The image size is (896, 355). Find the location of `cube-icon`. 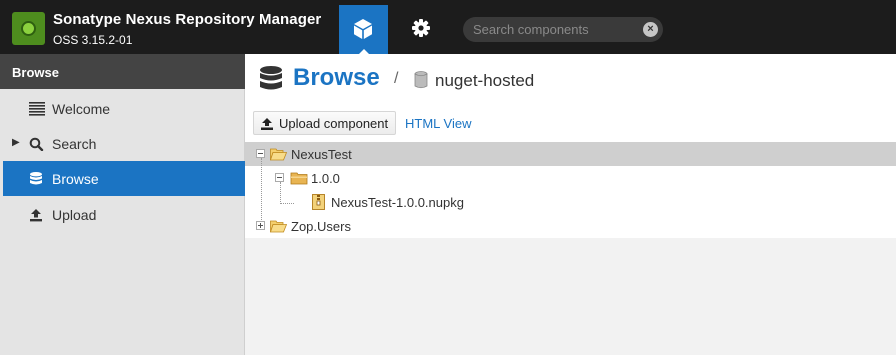

cube-icon is located at coordinates (363, 29).